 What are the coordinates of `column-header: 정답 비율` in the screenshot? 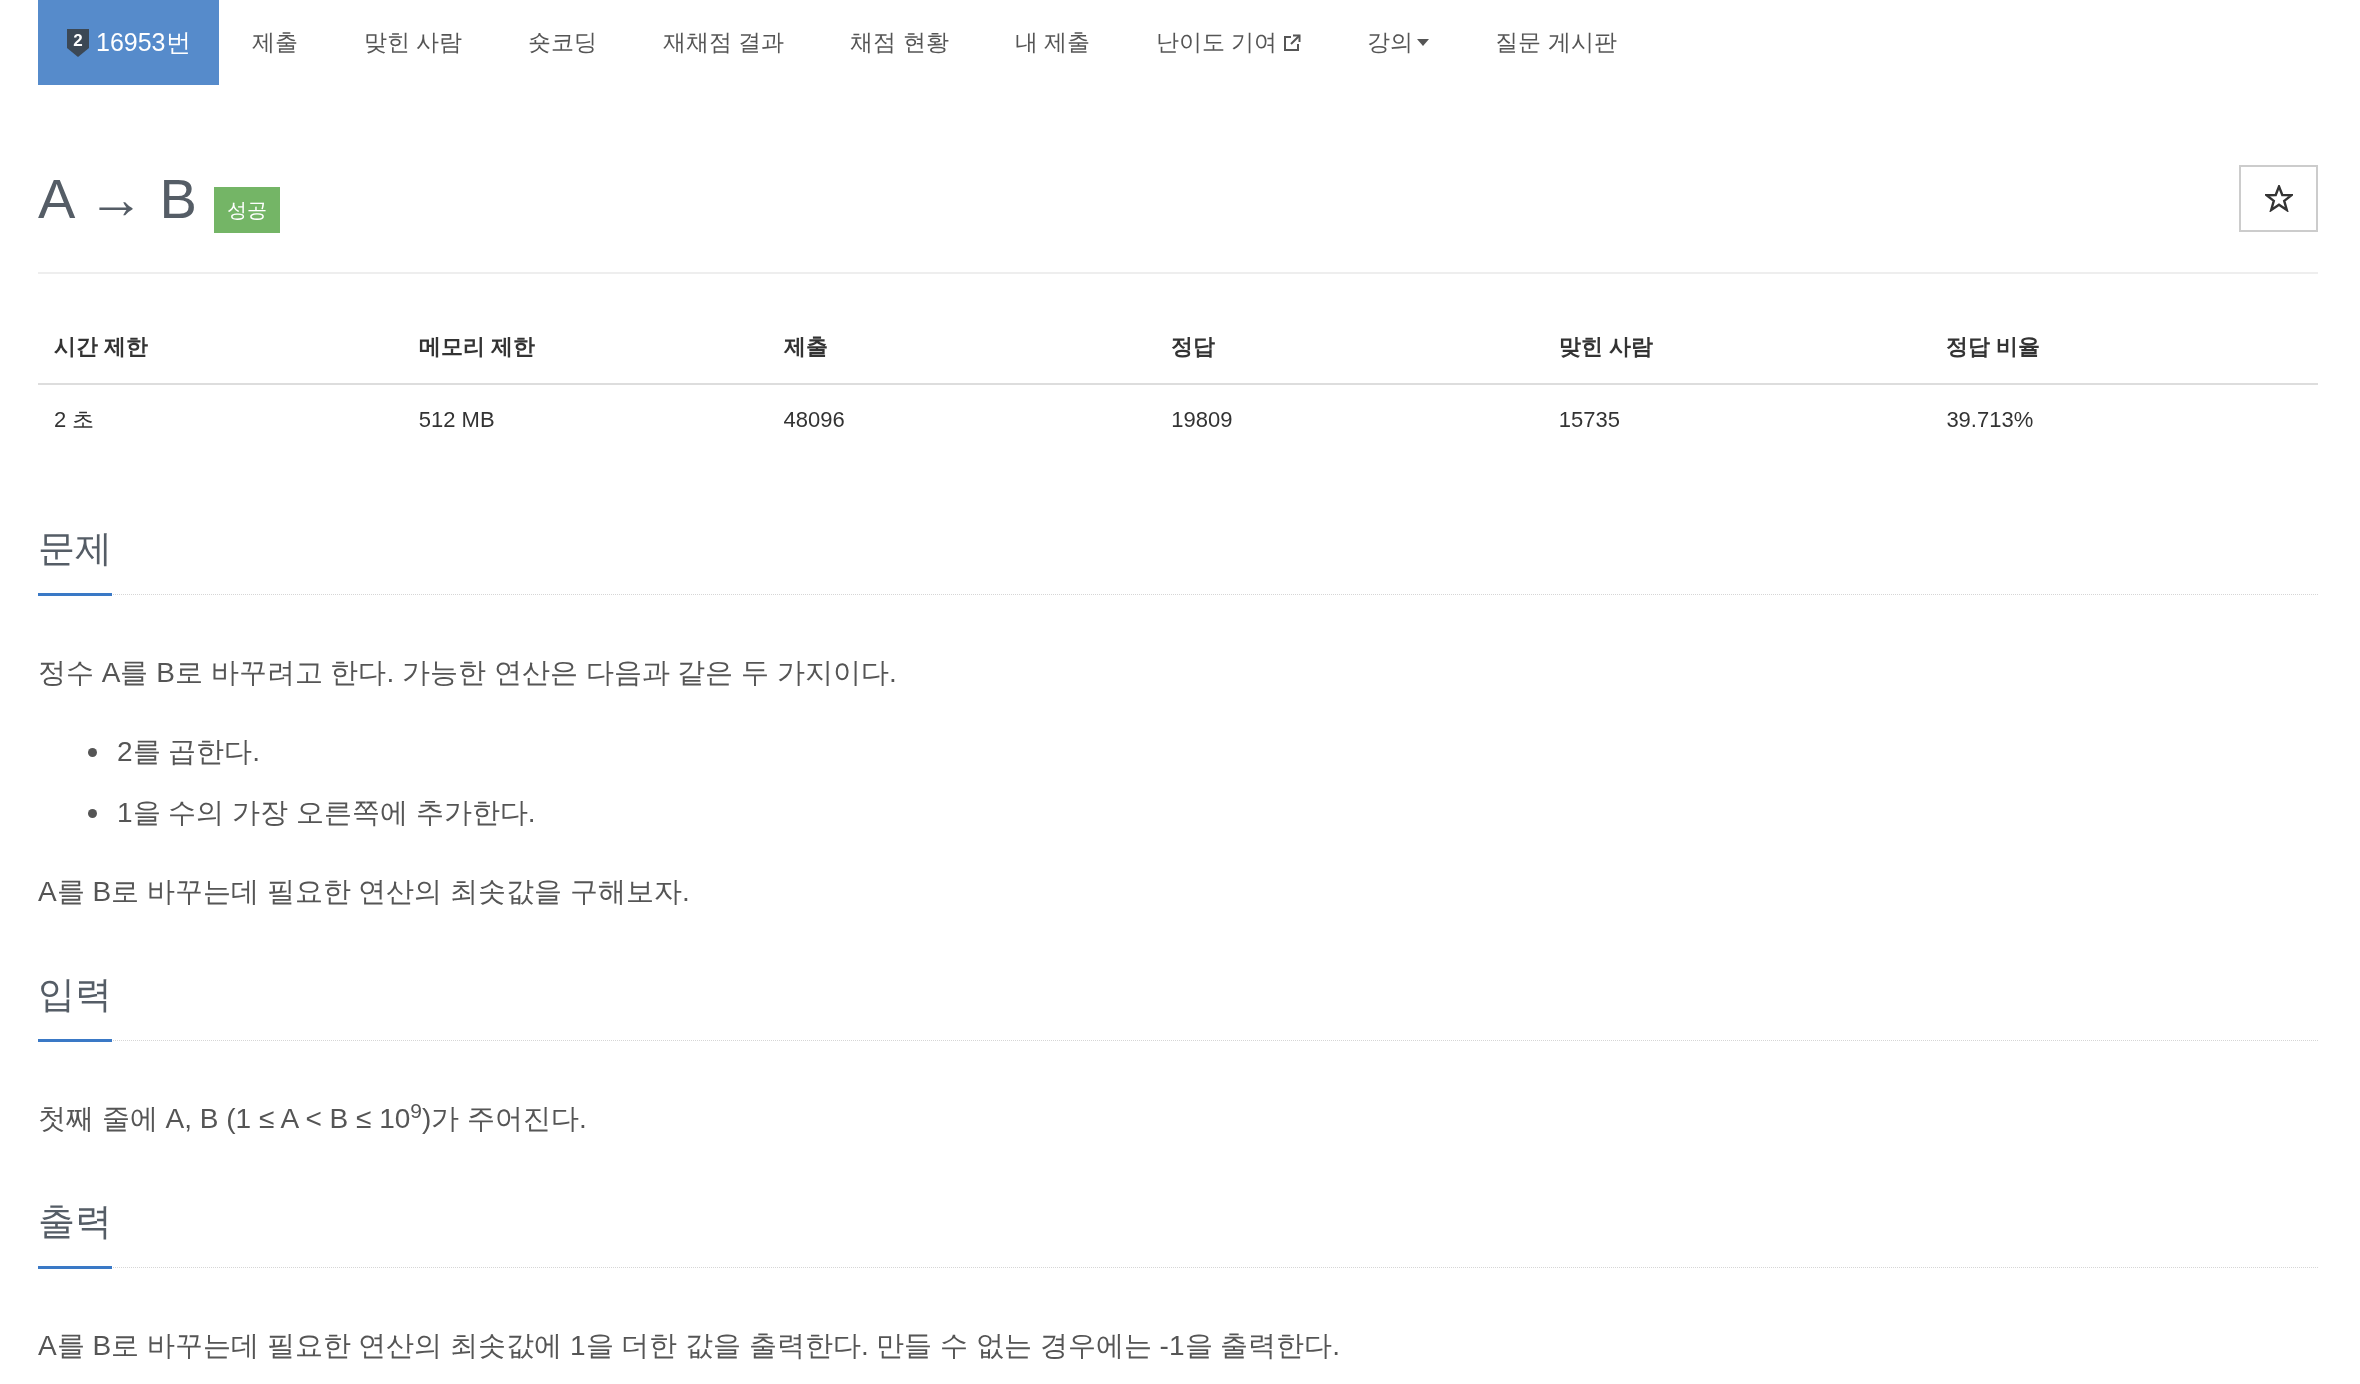 It's located at (1993, 346).